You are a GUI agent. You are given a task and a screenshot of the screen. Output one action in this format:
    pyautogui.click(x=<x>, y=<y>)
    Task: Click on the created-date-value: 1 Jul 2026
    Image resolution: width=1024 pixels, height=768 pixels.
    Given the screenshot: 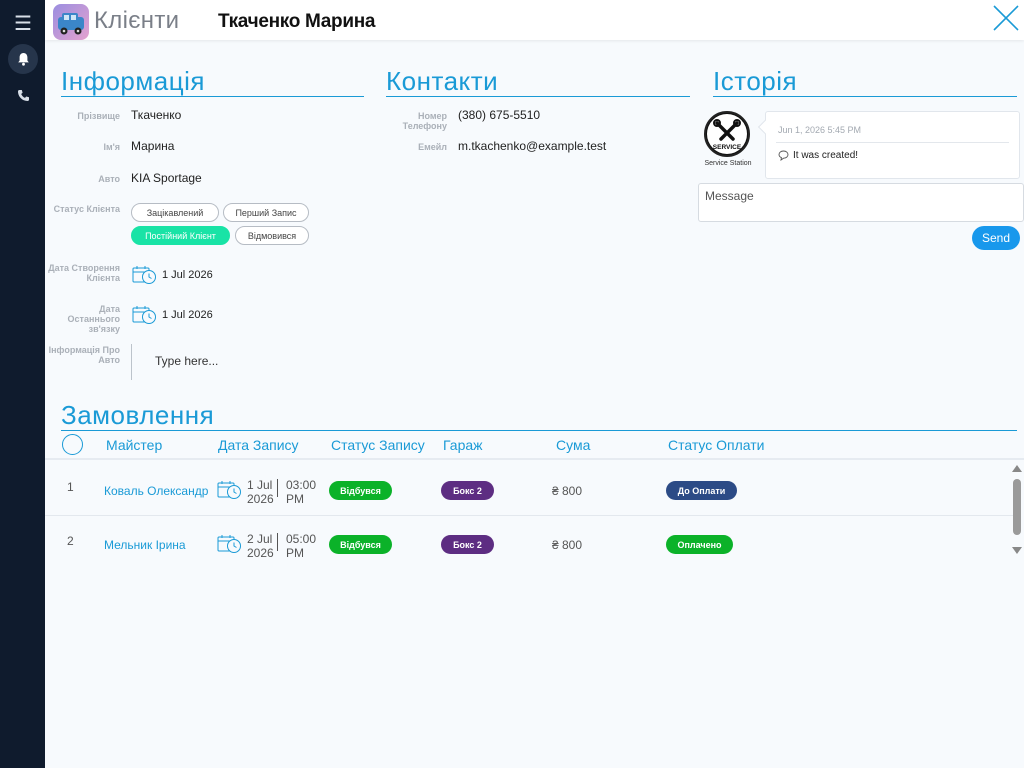 What is the action you would take?
    pyautogui.click(x=187, y=275)
    